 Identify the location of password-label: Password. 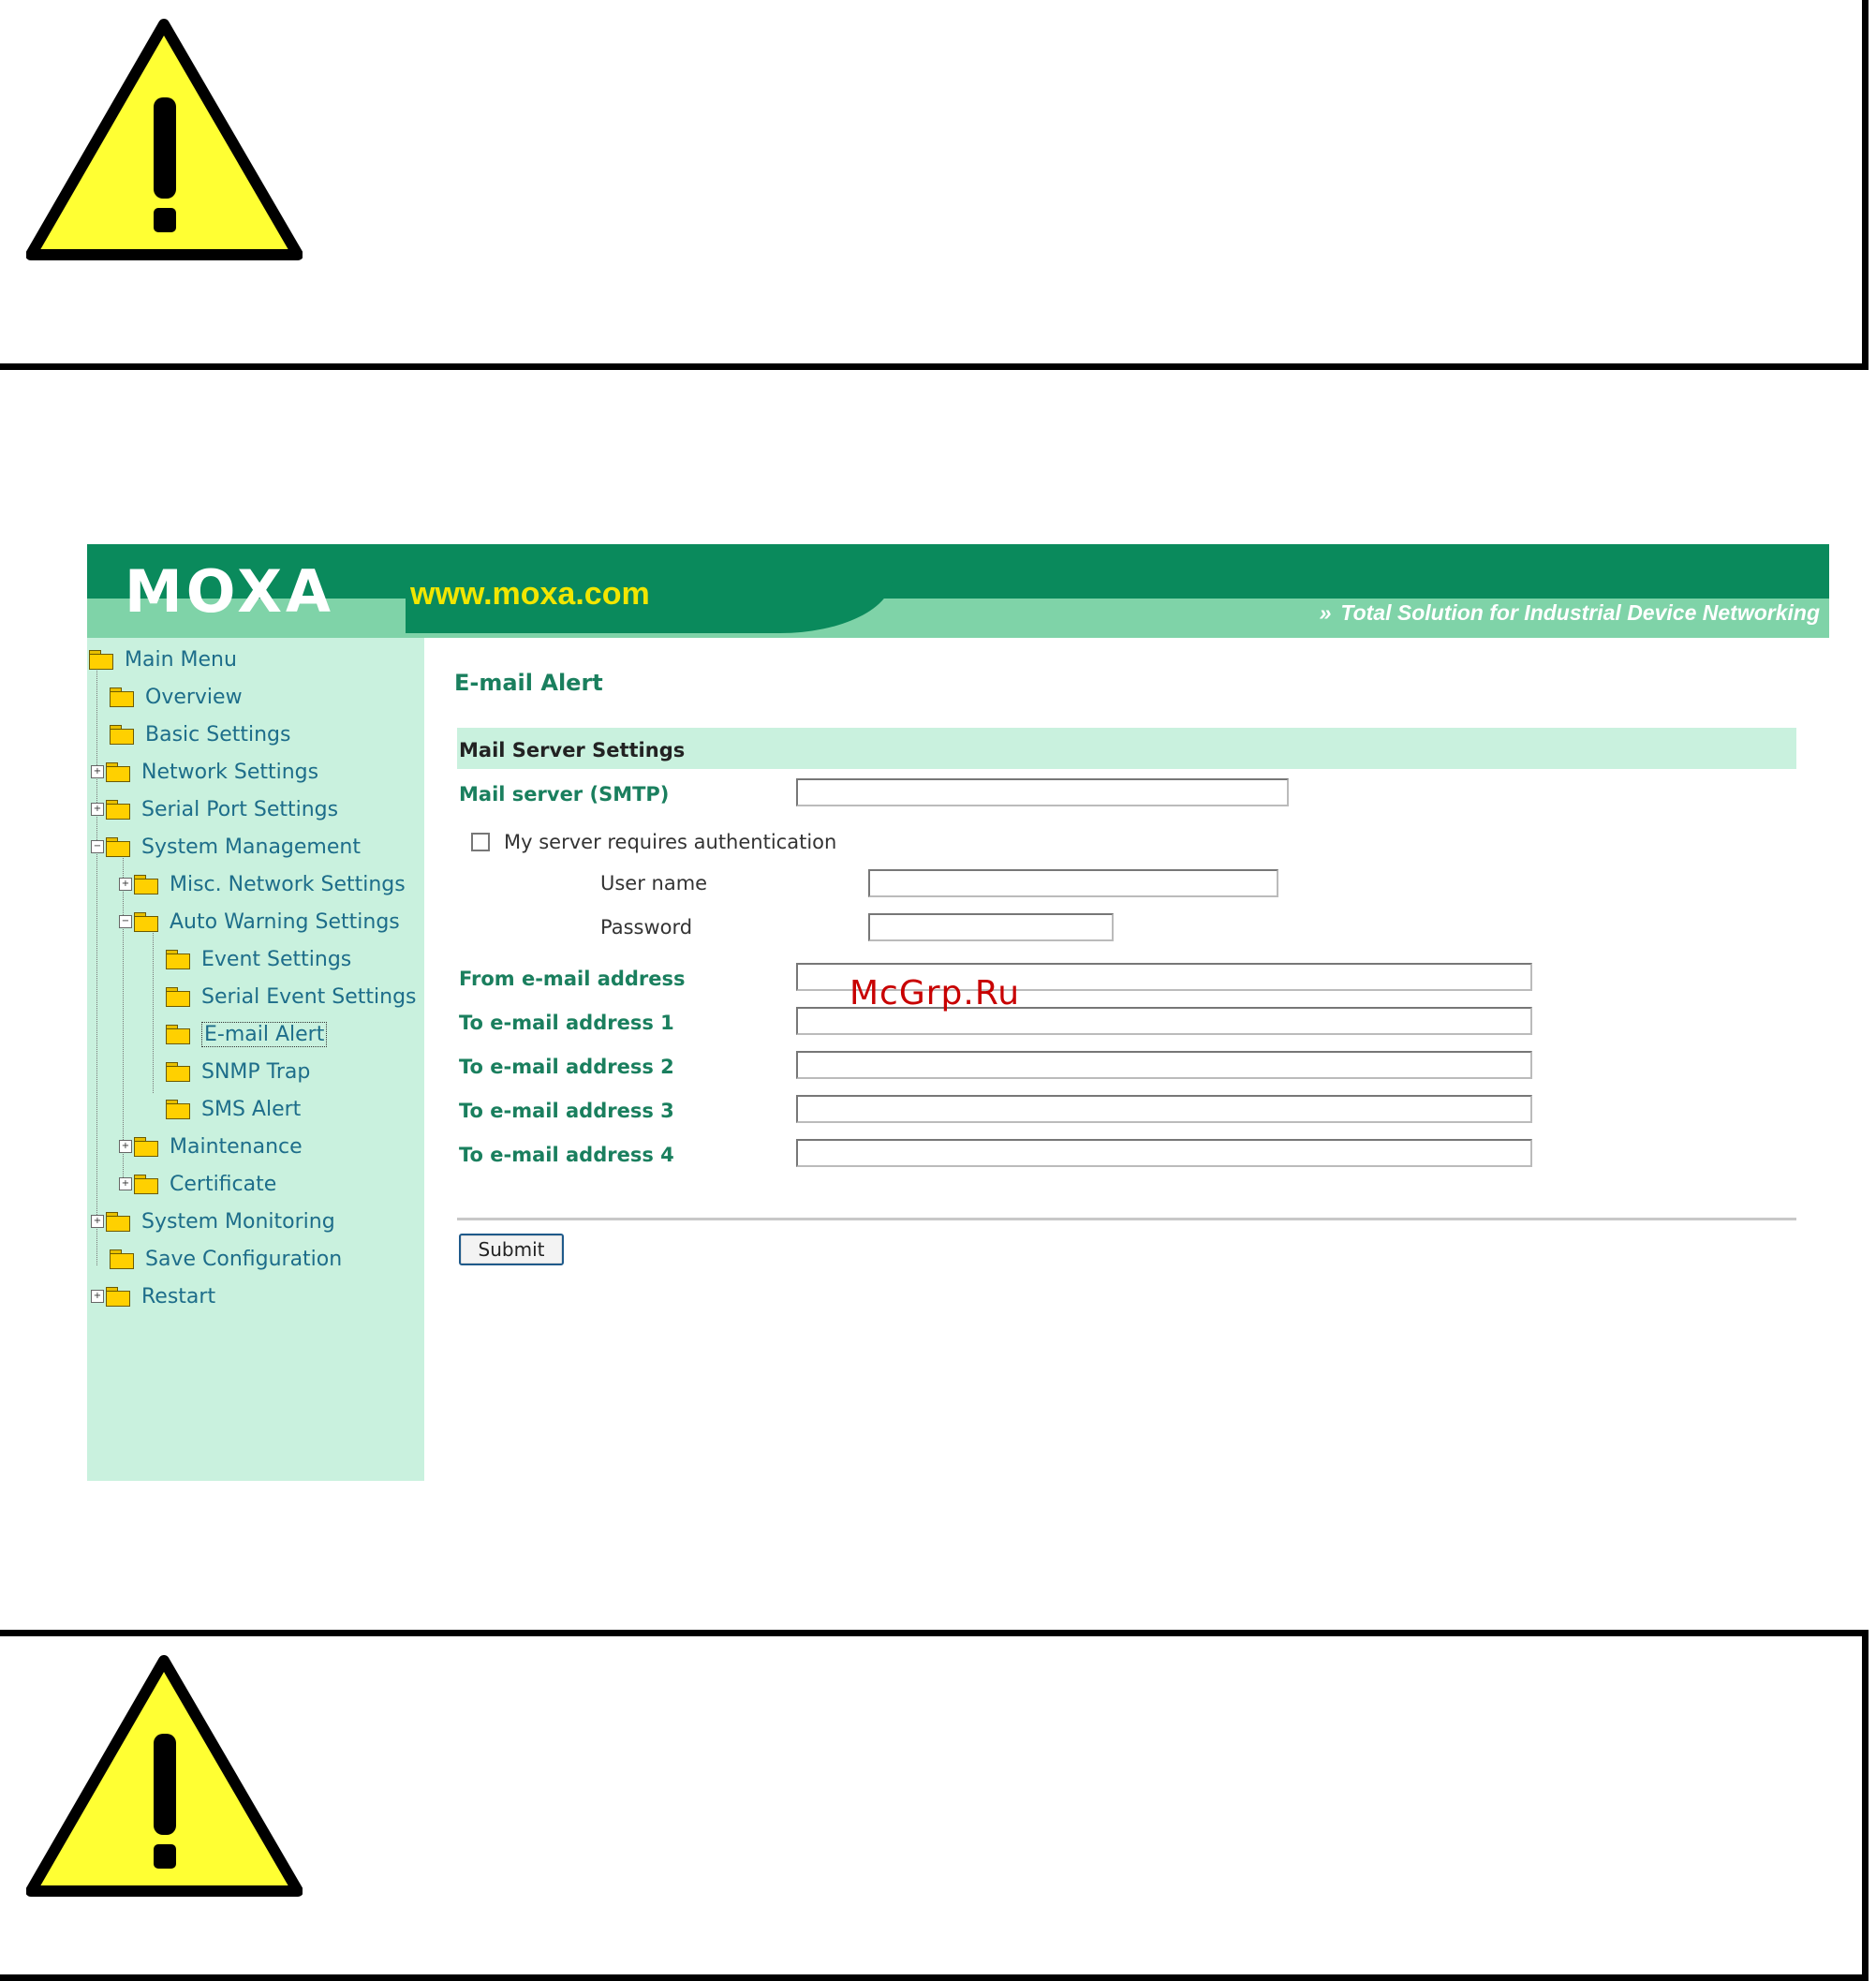
(646, 927).